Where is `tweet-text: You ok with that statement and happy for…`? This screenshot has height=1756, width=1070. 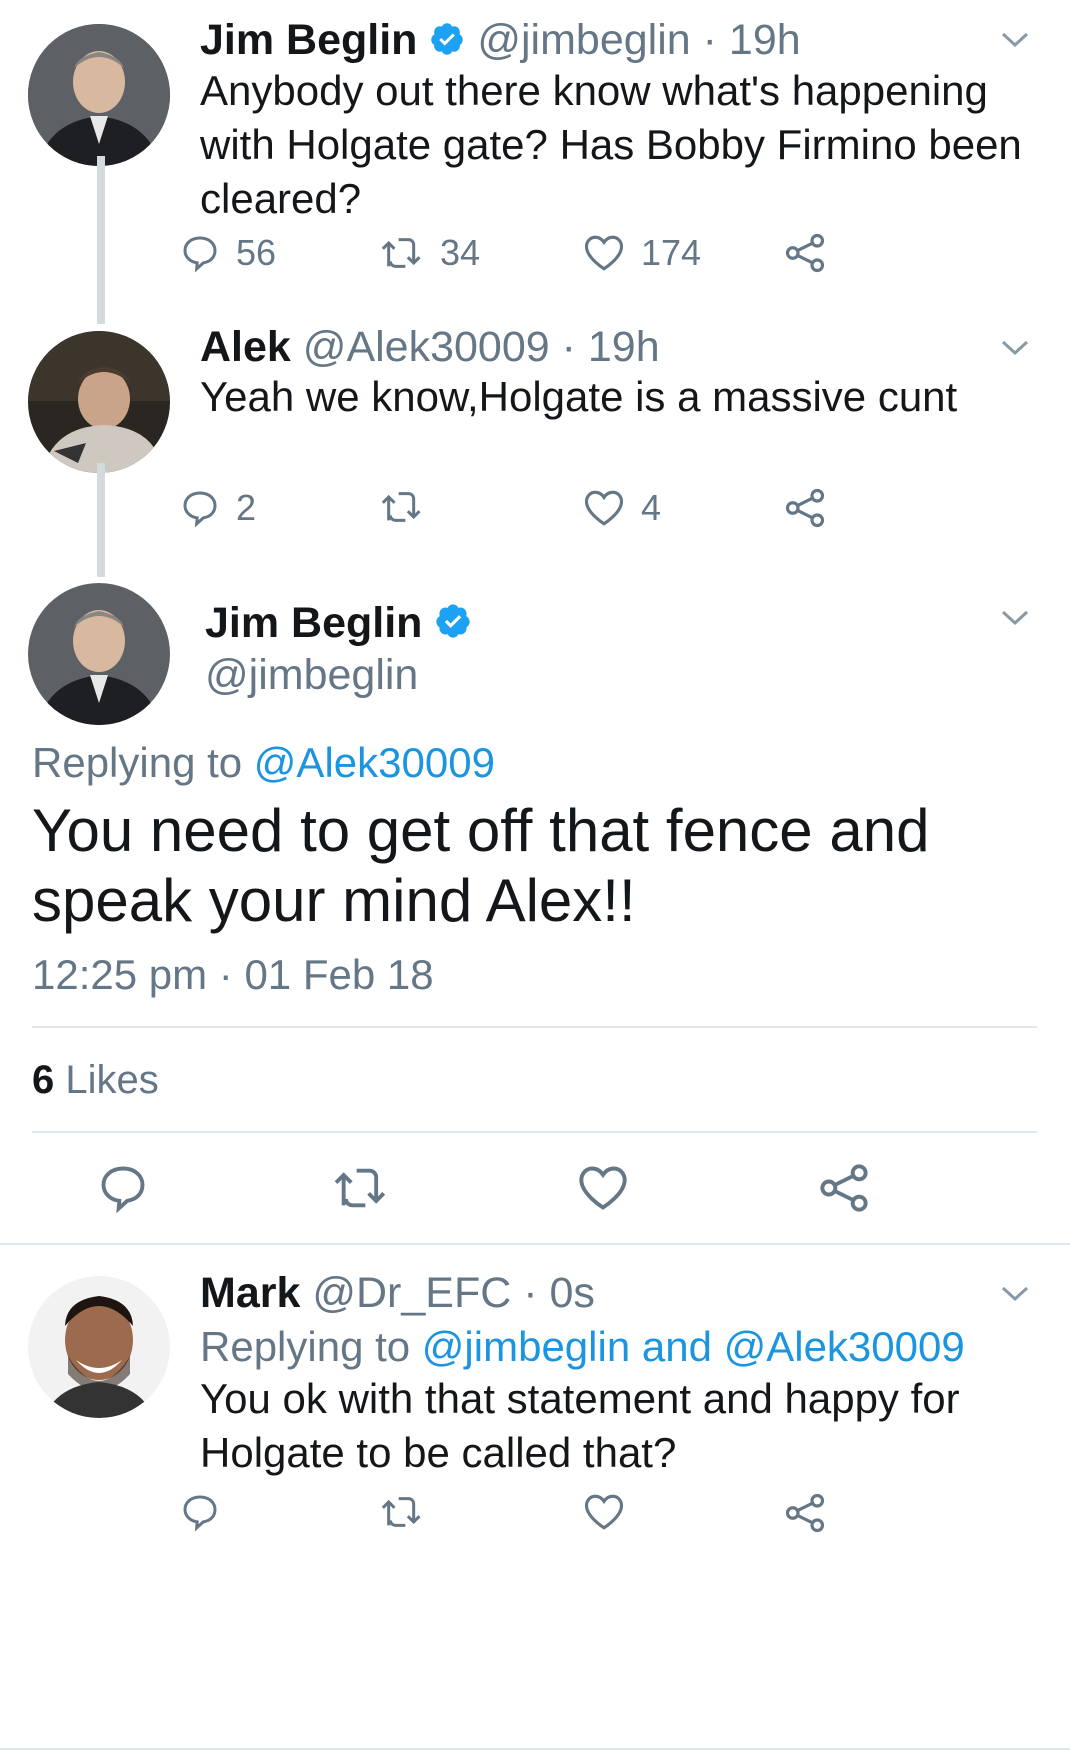
tweet-text: You ok with that statement and happy for… is located at coordinates (580, 1425).